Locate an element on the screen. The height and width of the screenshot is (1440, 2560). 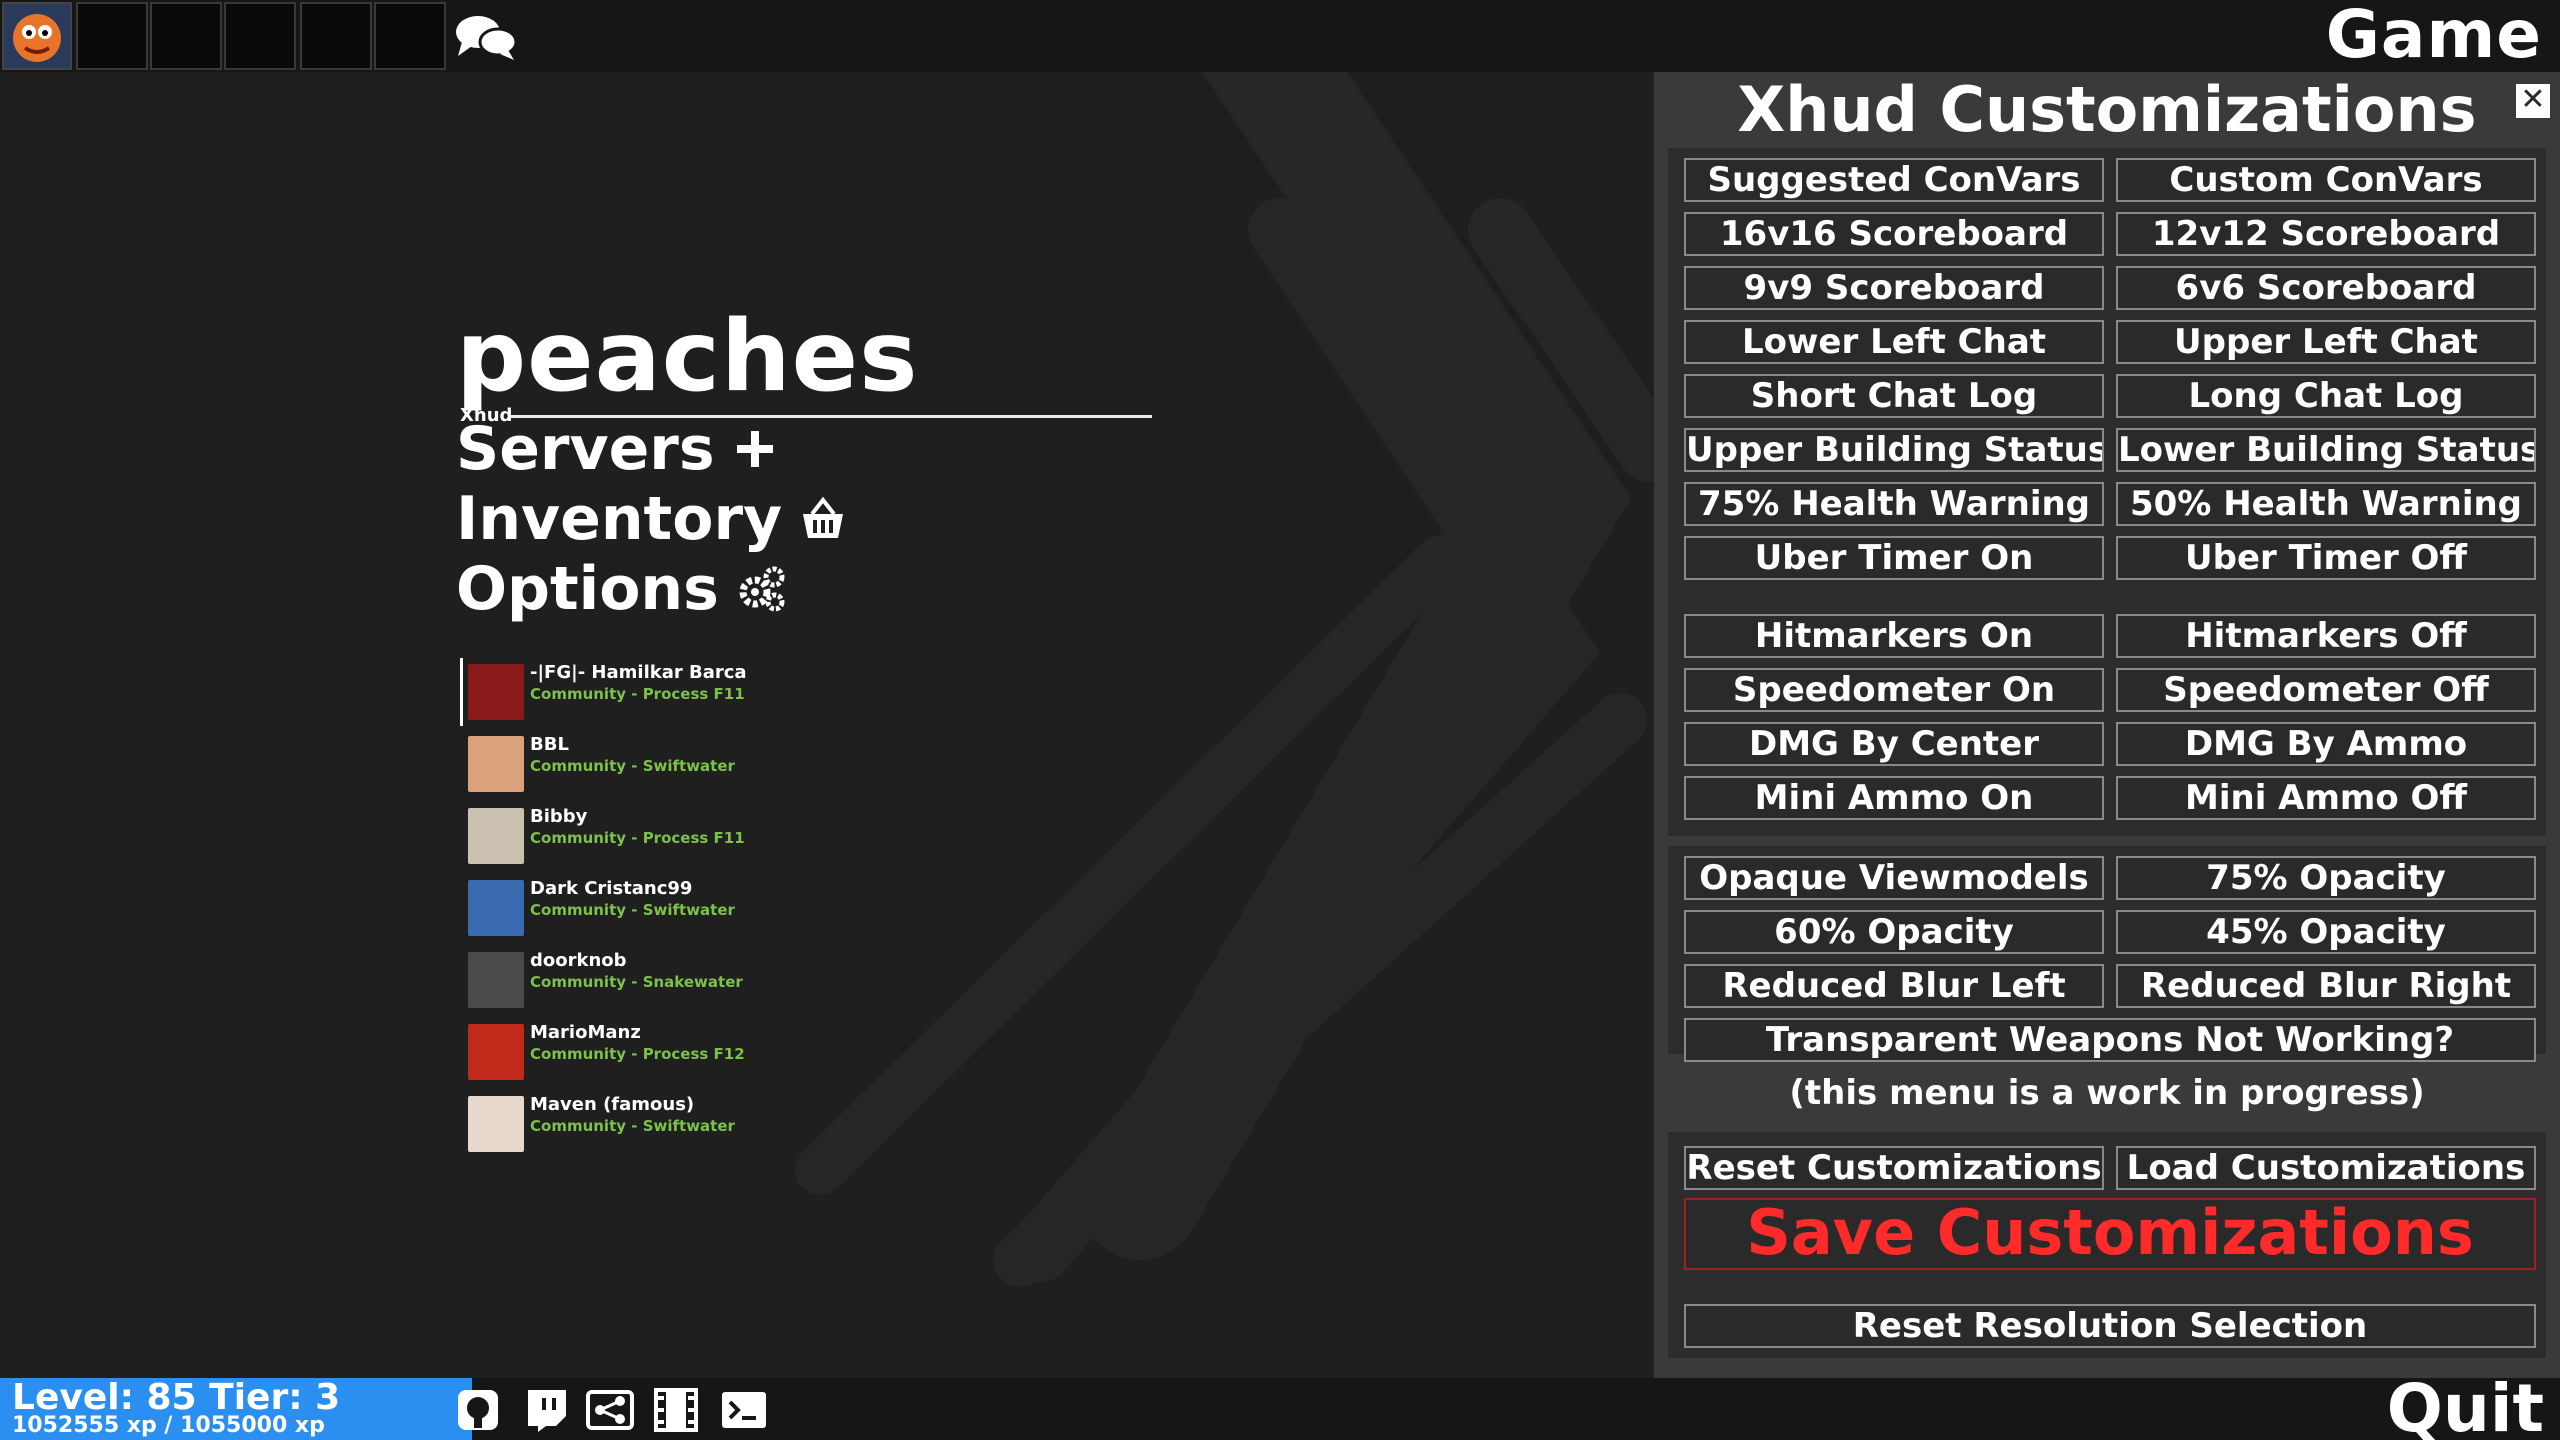
friend-name: Bibby is located at coordinates (559, 816).